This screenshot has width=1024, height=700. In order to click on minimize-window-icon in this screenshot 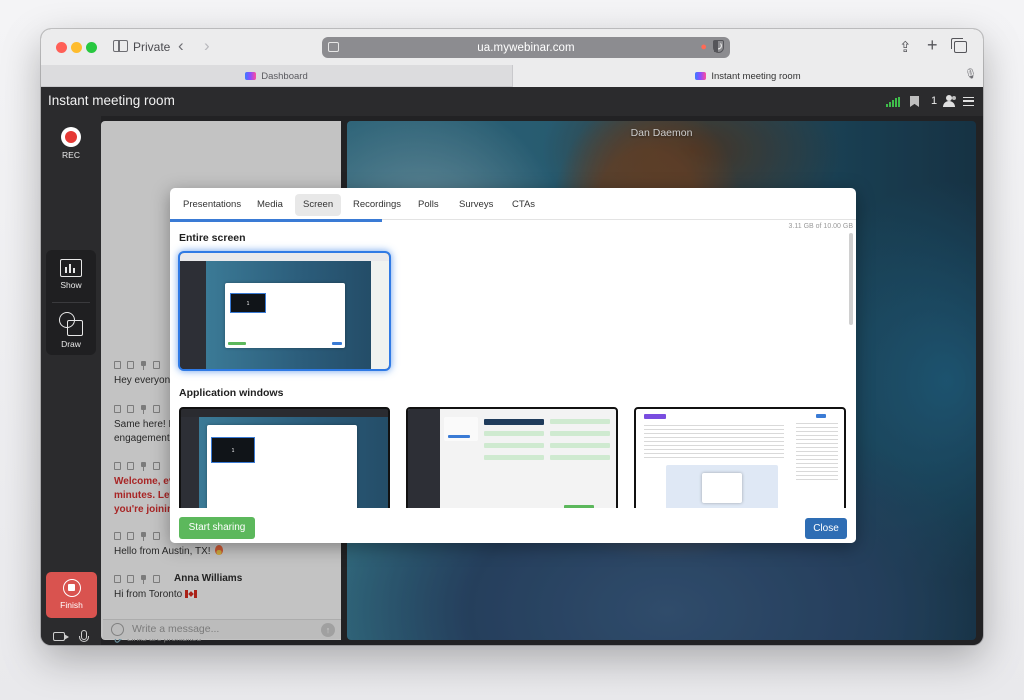, I will do `click(76, 47)`.